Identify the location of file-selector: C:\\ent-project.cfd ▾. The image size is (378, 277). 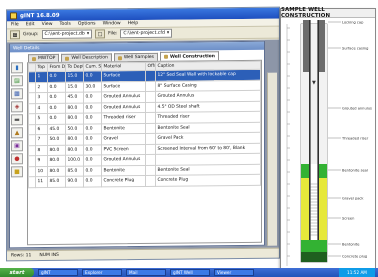
(146, 33).